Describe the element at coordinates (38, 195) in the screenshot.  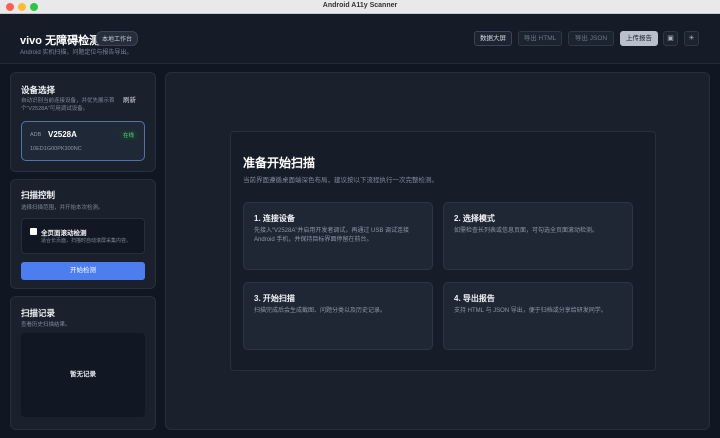
I see `scan-control-title: 扫描控制` at that location.